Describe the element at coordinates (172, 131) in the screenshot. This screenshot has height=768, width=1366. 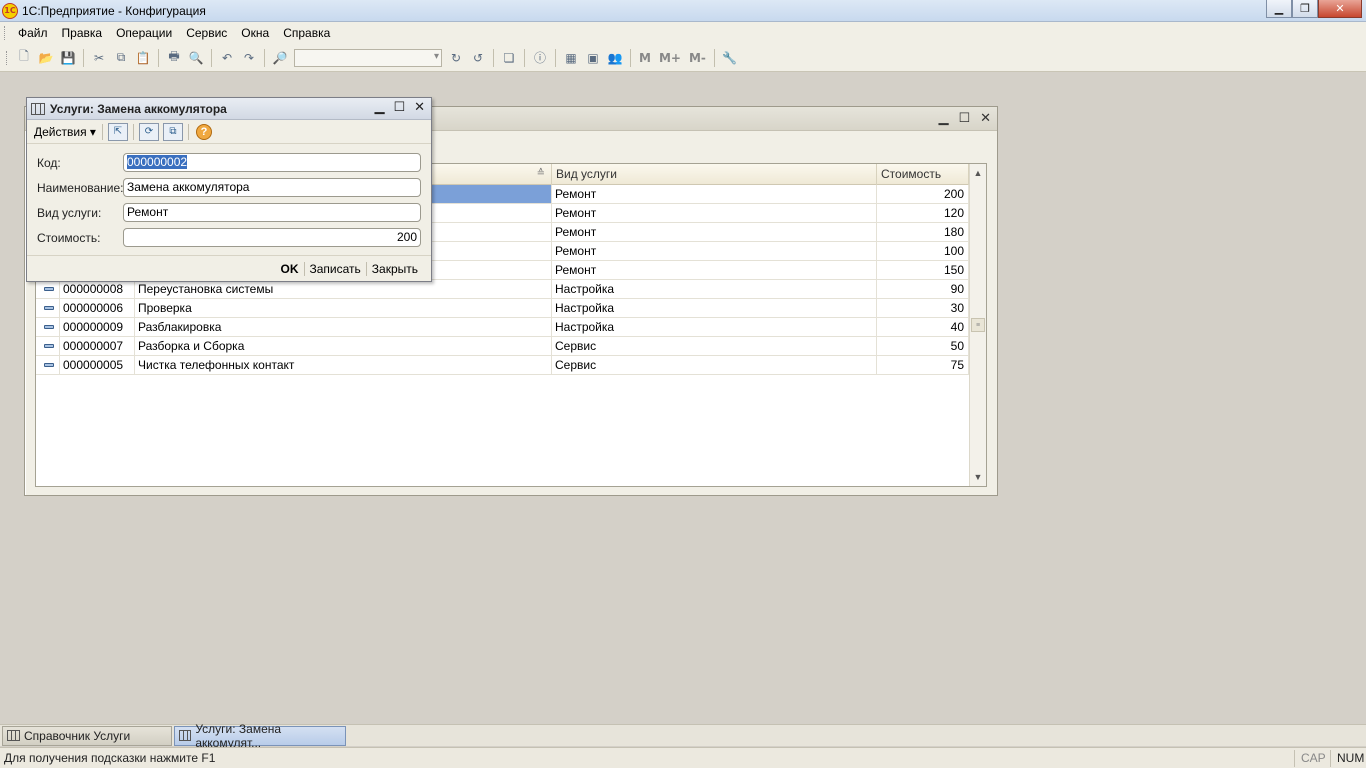
I see `copy-item-icon: ⧉` at that location.